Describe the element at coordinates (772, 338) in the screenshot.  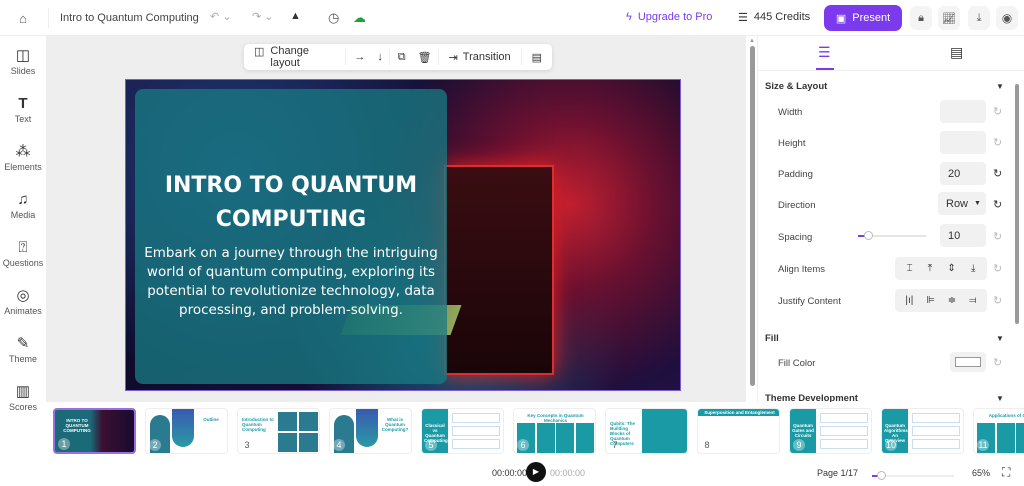
I see `section-fill: Fill` at that location.